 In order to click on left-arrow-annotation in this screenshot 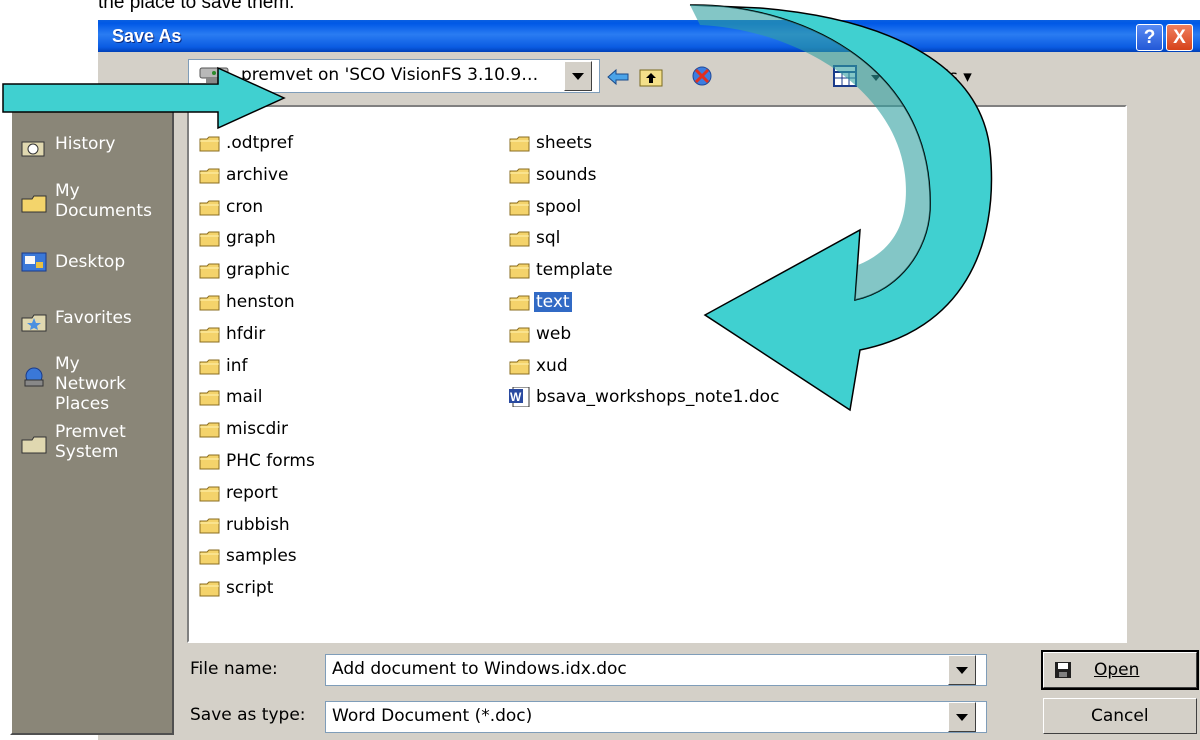, I will do `click(144, 98)`.